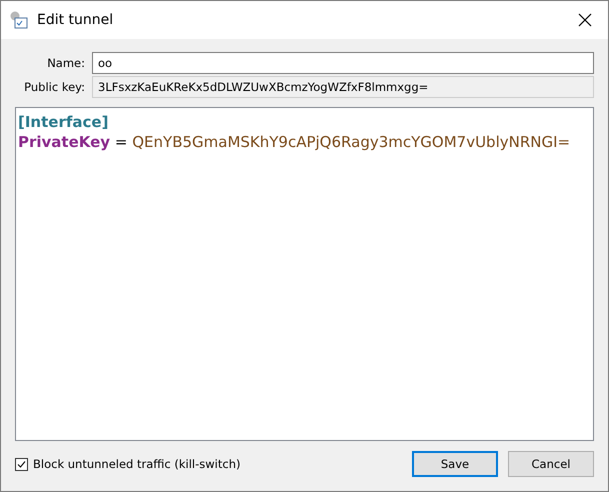 The height and width of the screenshot is (492, 609). Describe the element at coordinates (19, 20) in the screenshot. I see `app-icon` at that location.